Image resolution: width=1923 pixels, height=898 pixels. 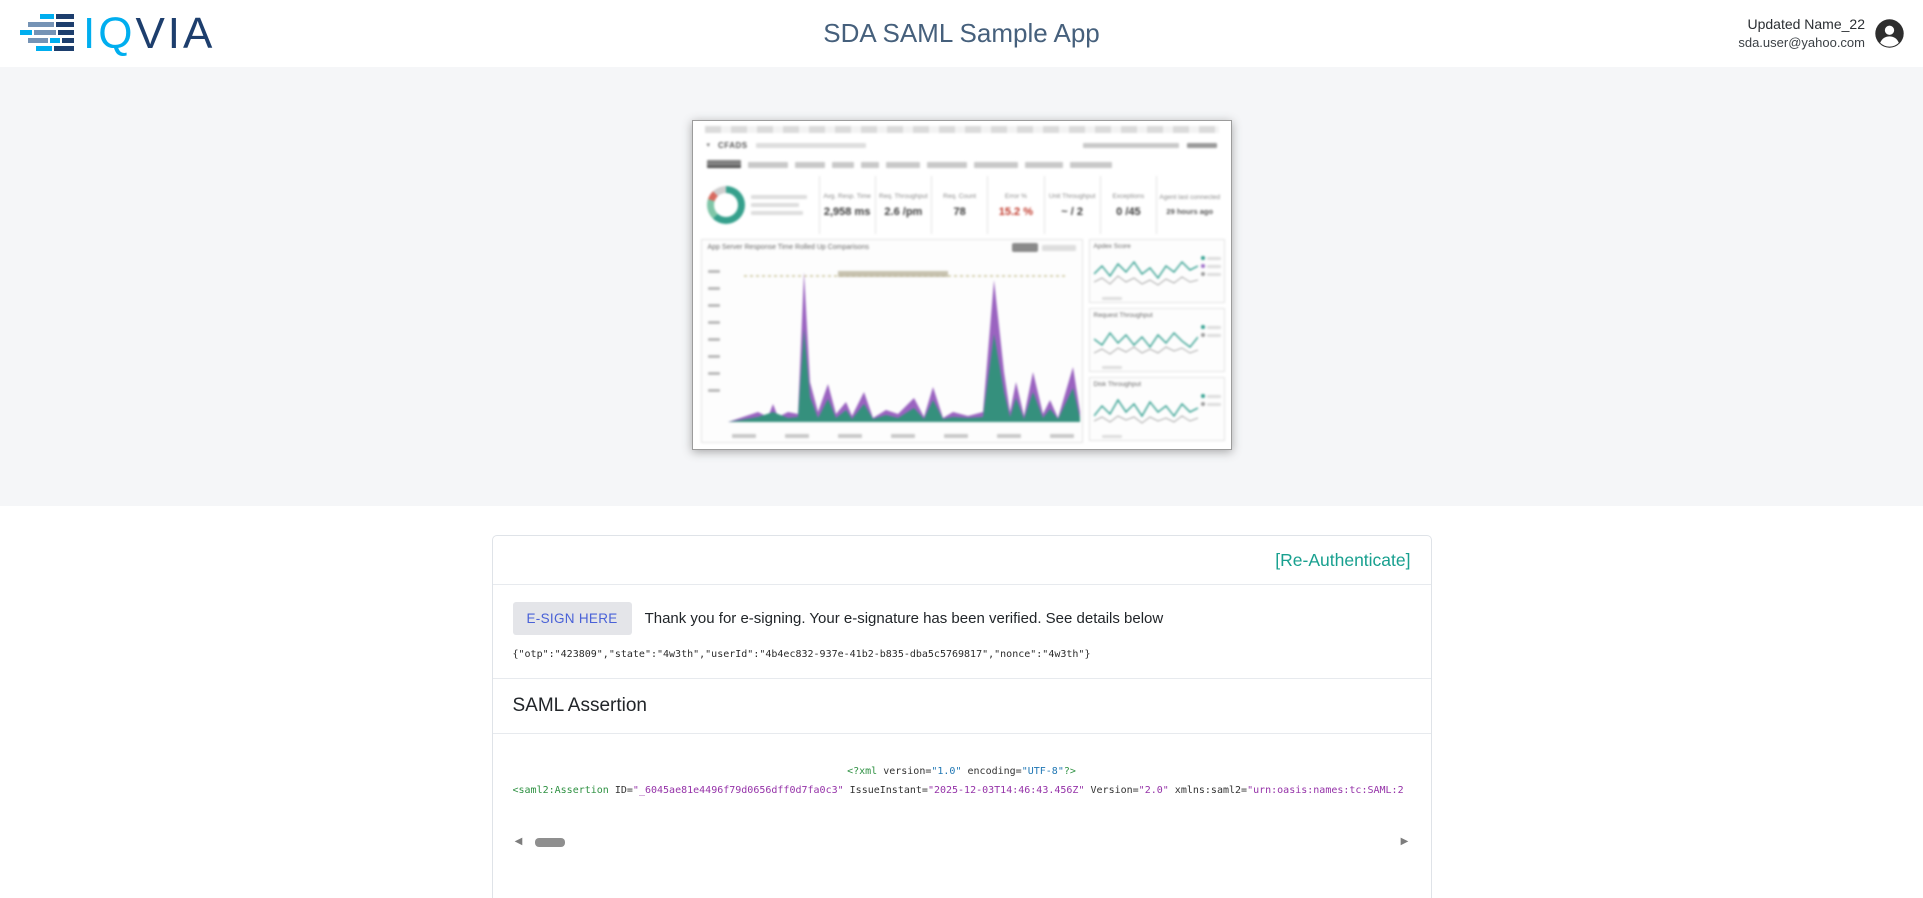 I want to click on side-chart-panel: Disk Throughput, so click(x=1156, y=409).